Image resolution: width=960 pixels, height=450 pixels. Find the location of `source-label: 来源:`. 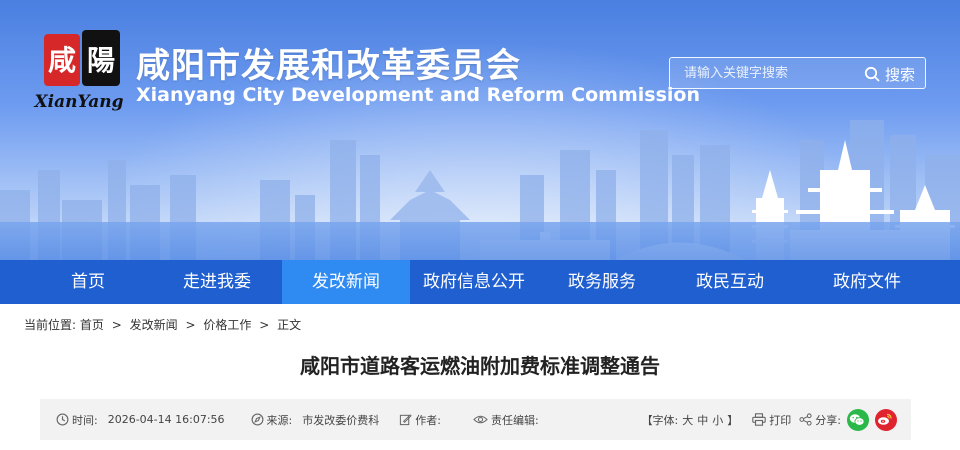

source-label: 来源: is located at coordinates (279, 420).